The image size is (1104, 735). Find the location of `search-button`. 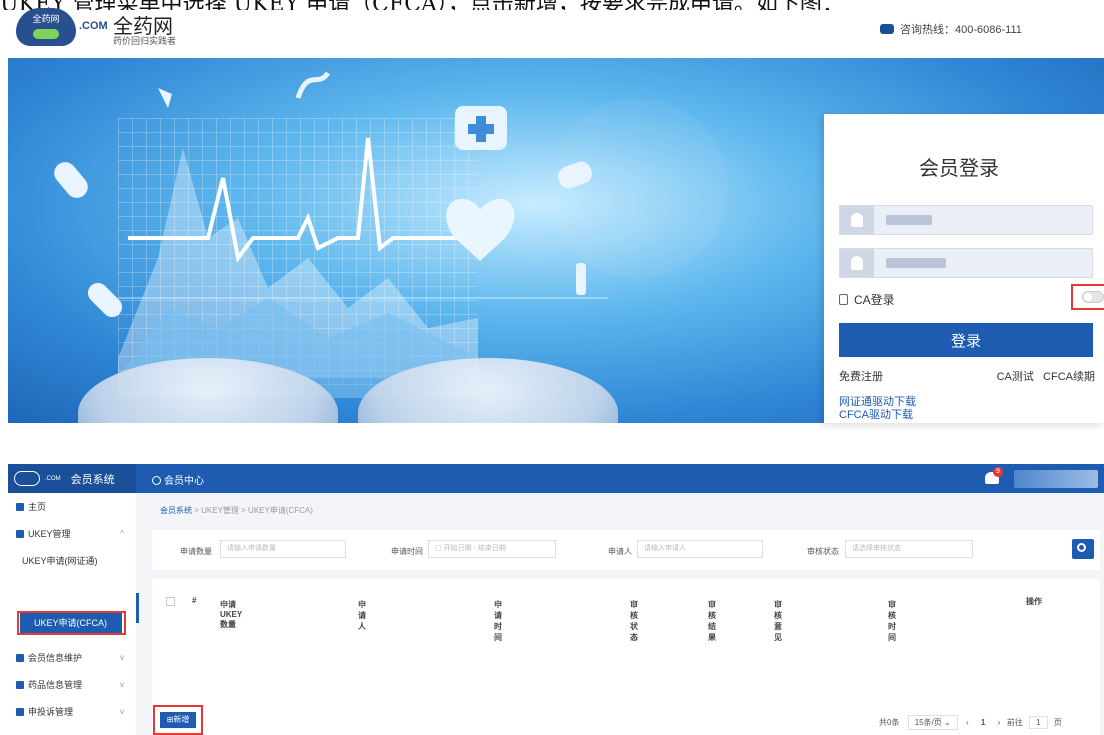

search-button is located at coordinates (1083, 549).